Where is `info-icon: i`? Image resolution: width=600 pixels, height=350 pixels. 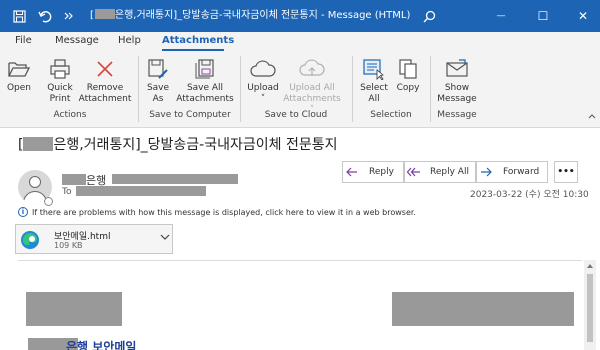
info-icon: i is located at coordinates (23, 212).